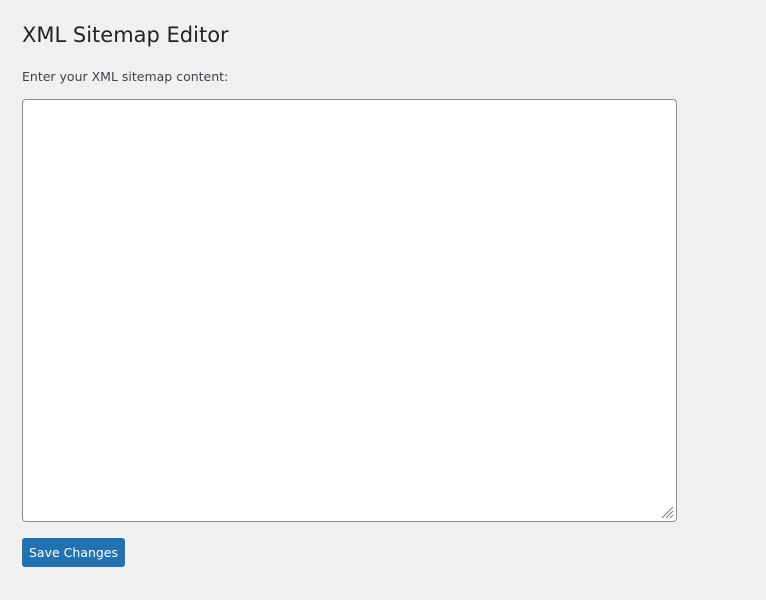 This screenshot has width=766, height=600. What do you see at coordinates (125, 35) in the screenshot?
I see `page-title: XML Sitemap Editor` at bounding box center [125, 35].